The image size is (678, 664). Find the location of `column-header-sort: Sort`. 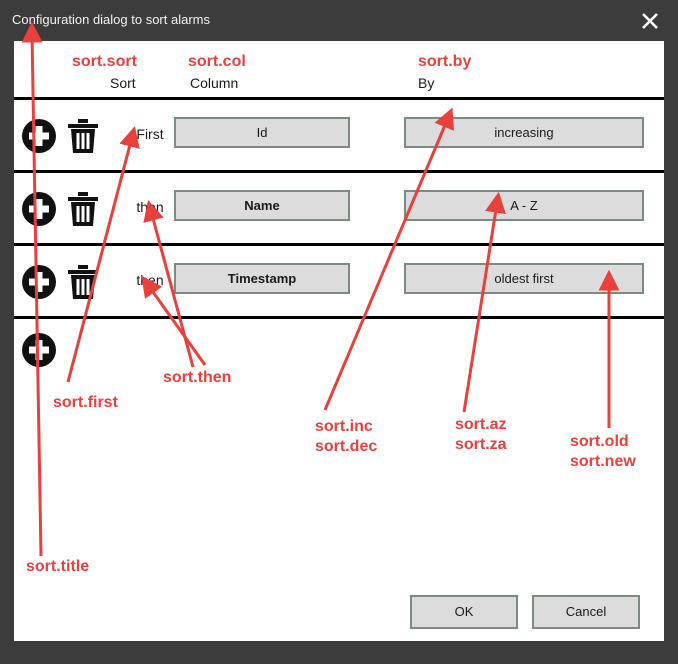

column-header-sort: Sort is located at coordinates (123, 83).